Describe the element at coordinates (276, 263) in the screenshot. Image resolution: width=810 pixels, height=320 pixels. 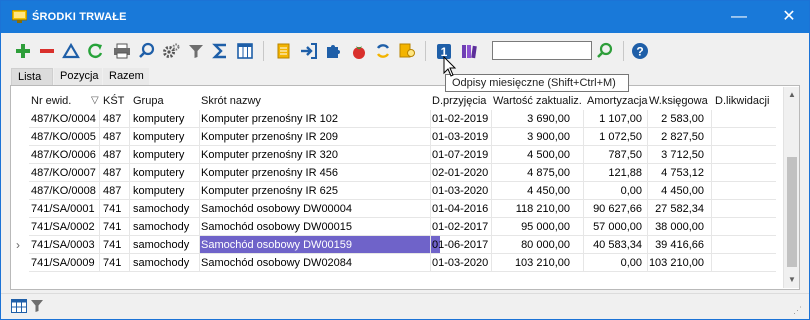
I see `cell-skrot-nazwy: Samochód osobowy DW02084` at that location.